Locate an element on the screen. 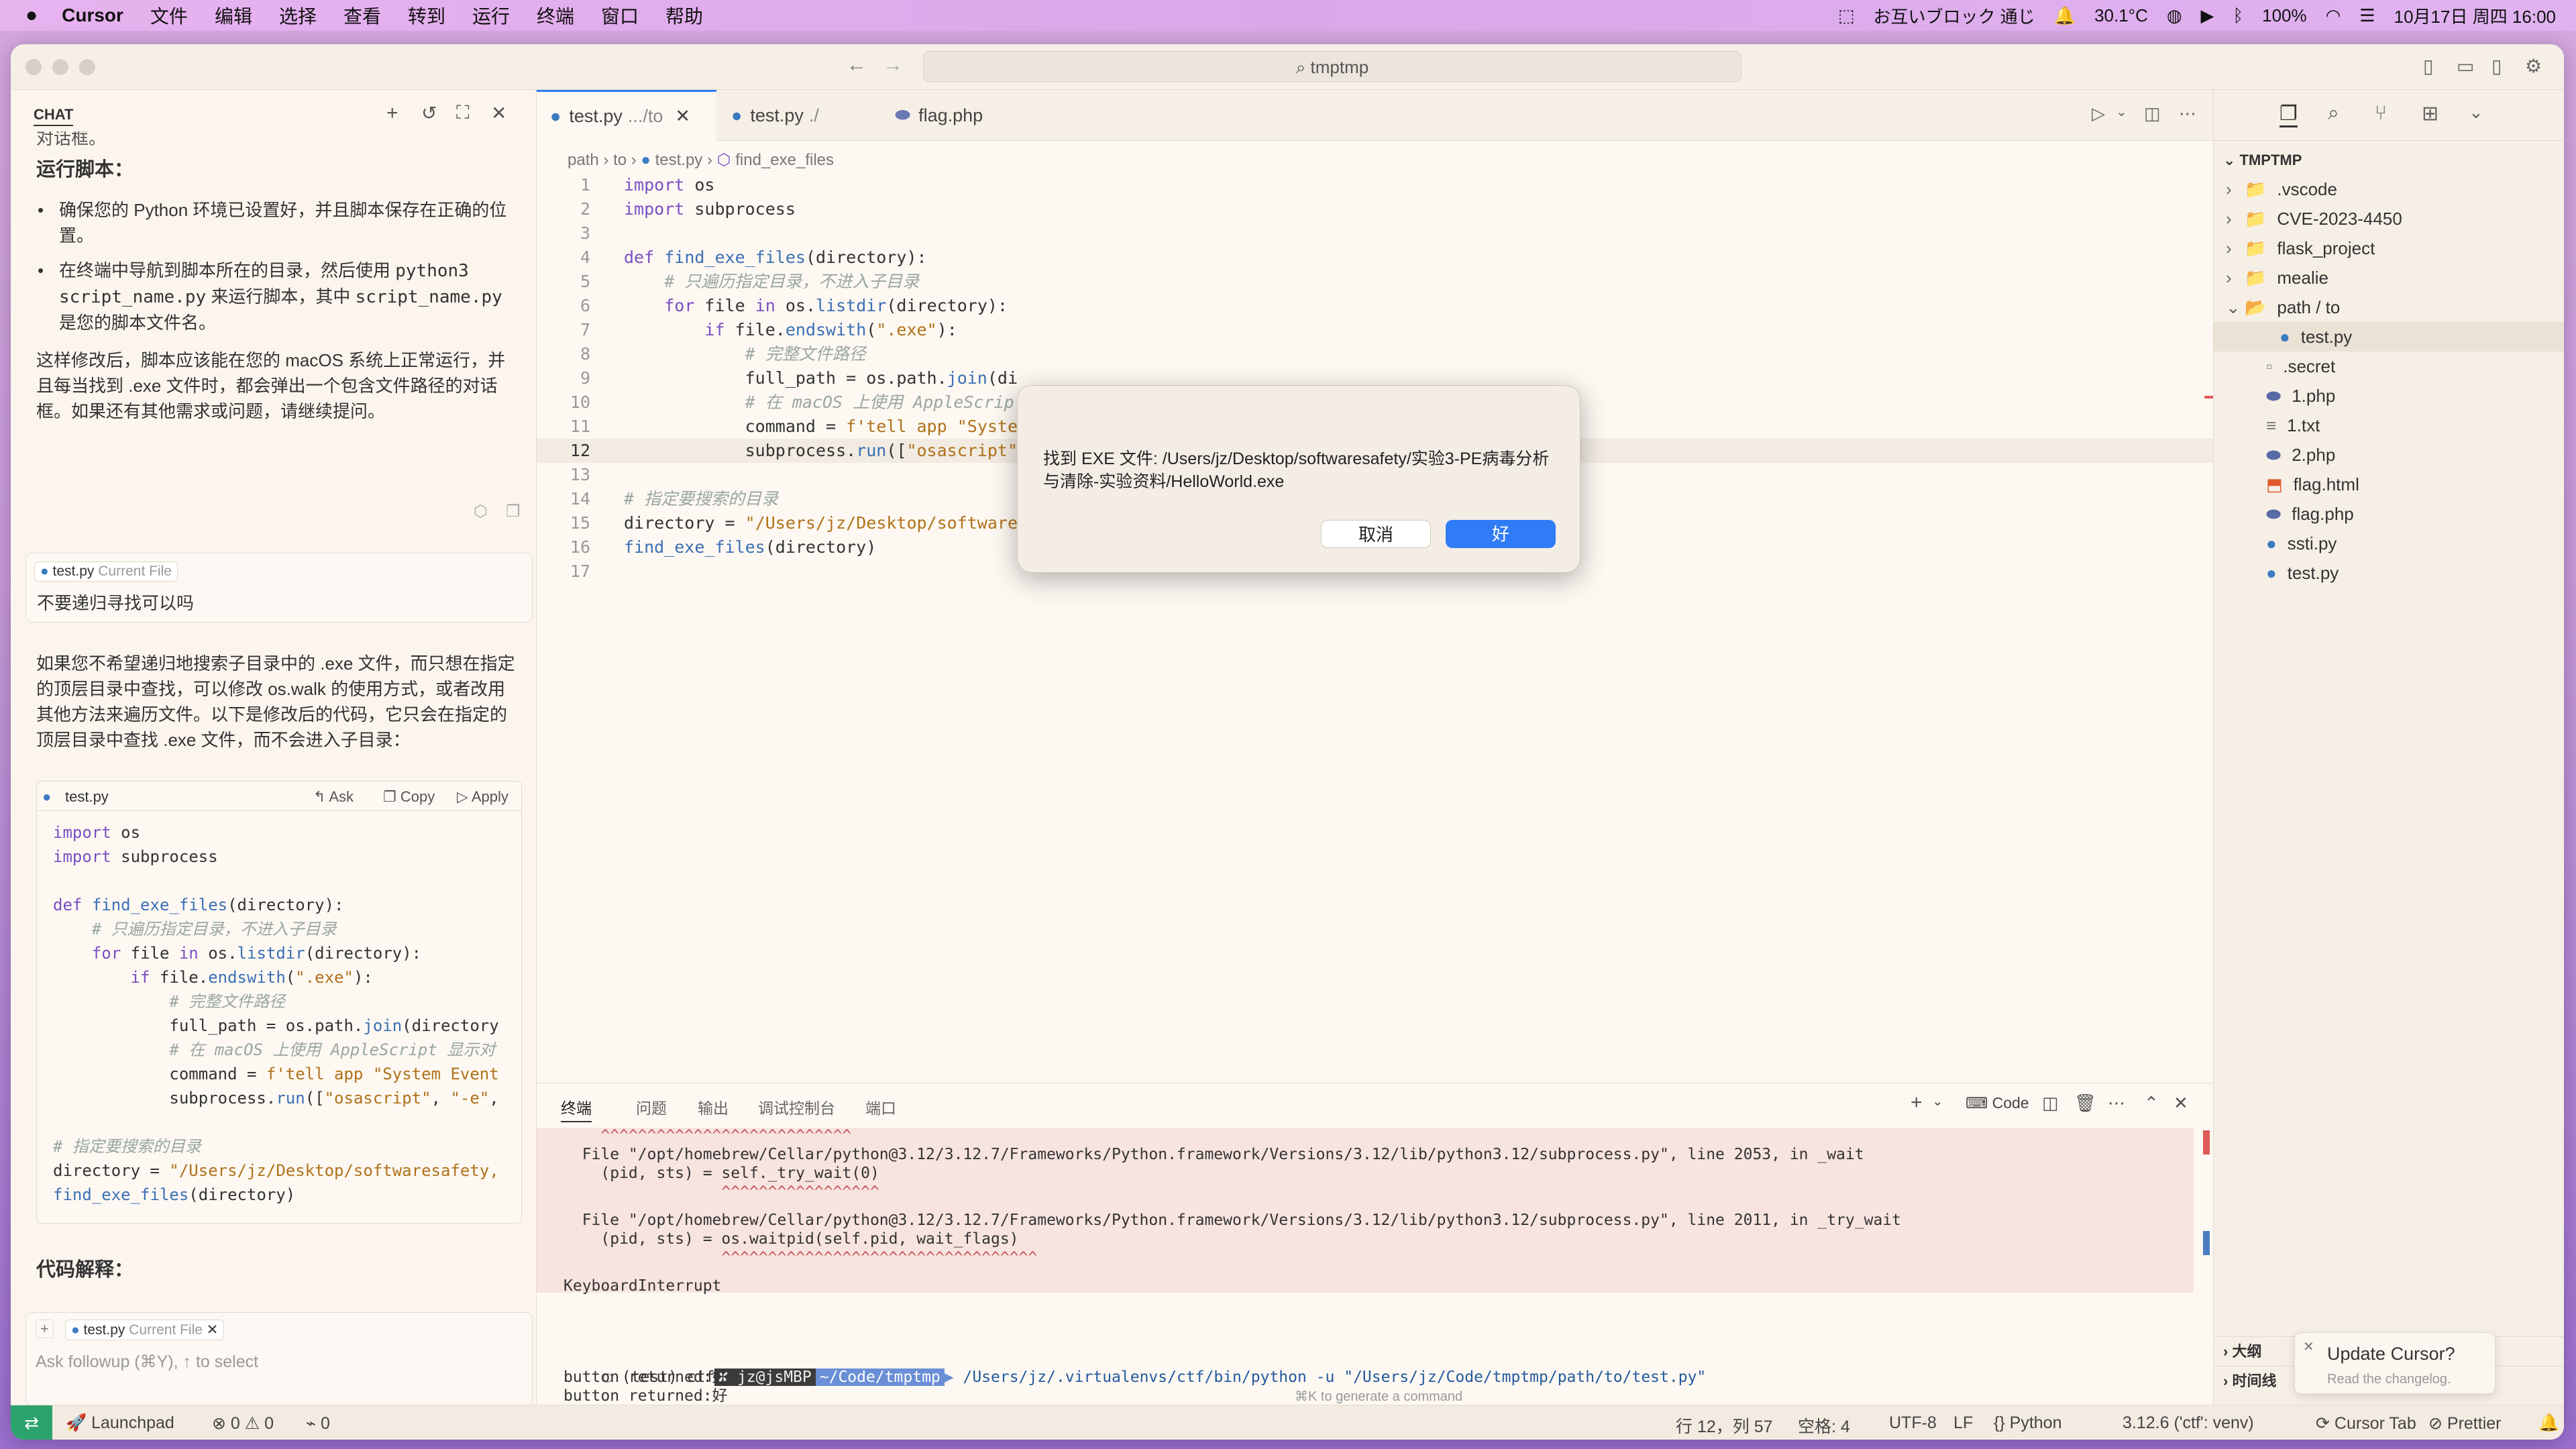  file-tree-item: ● ssti.py is located at coordinates (2389, 543).